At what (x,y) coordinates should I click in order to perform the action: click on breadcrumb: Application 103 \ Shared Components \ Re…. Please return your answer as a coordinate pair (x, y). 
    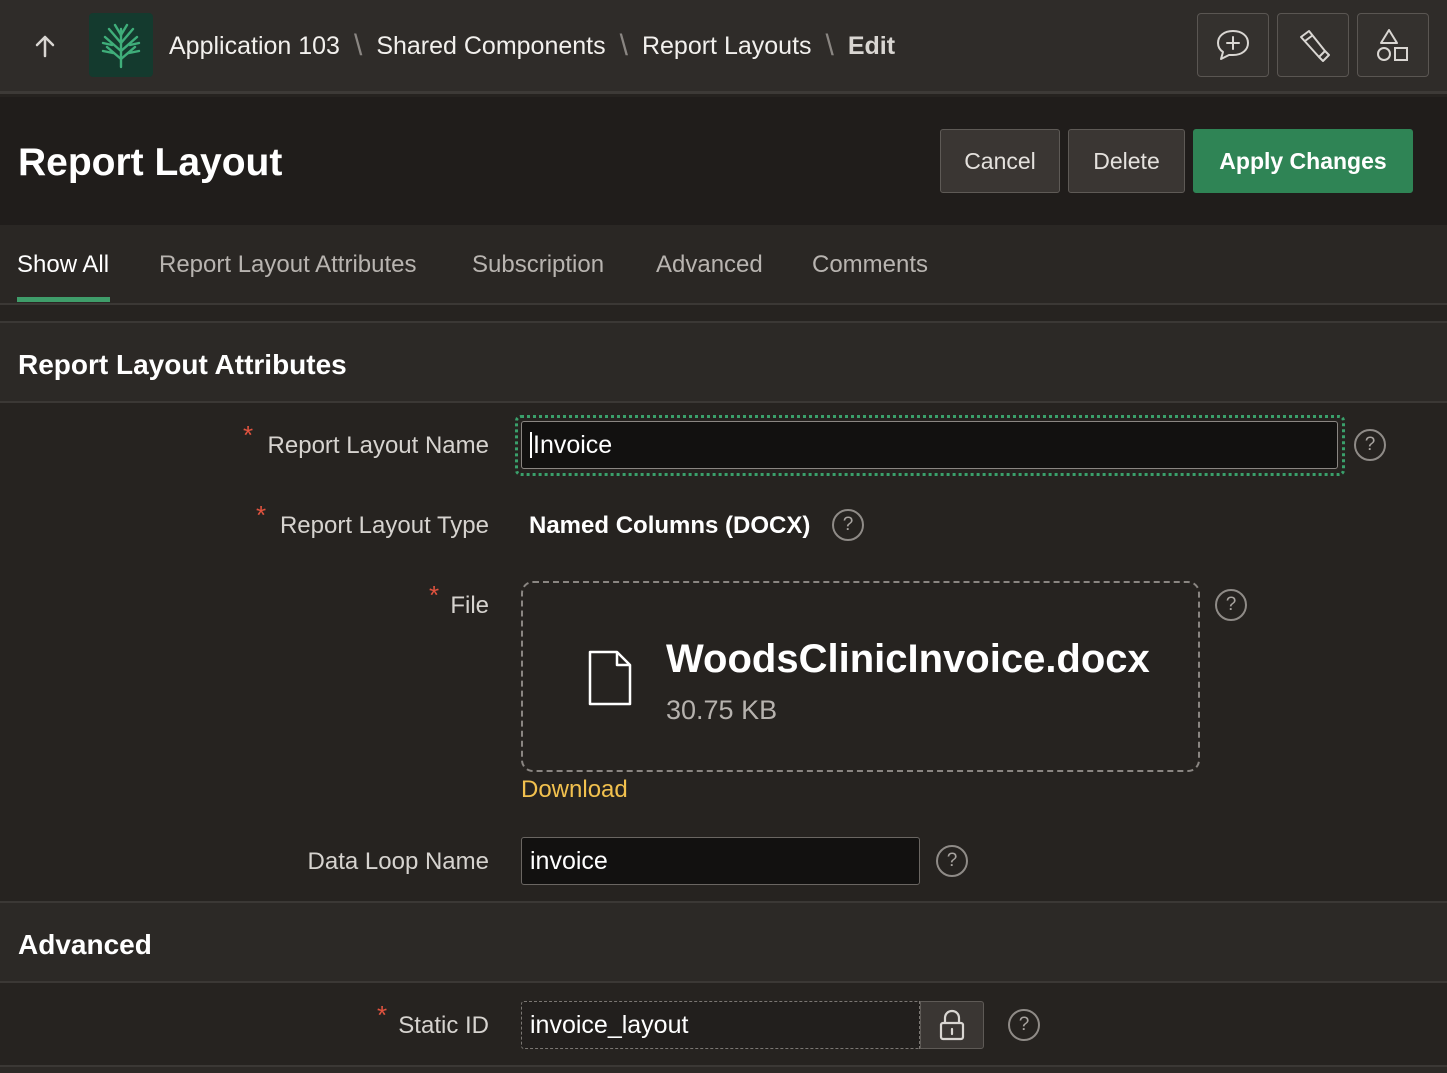
    Looking at the image, I should click on (532, 46).